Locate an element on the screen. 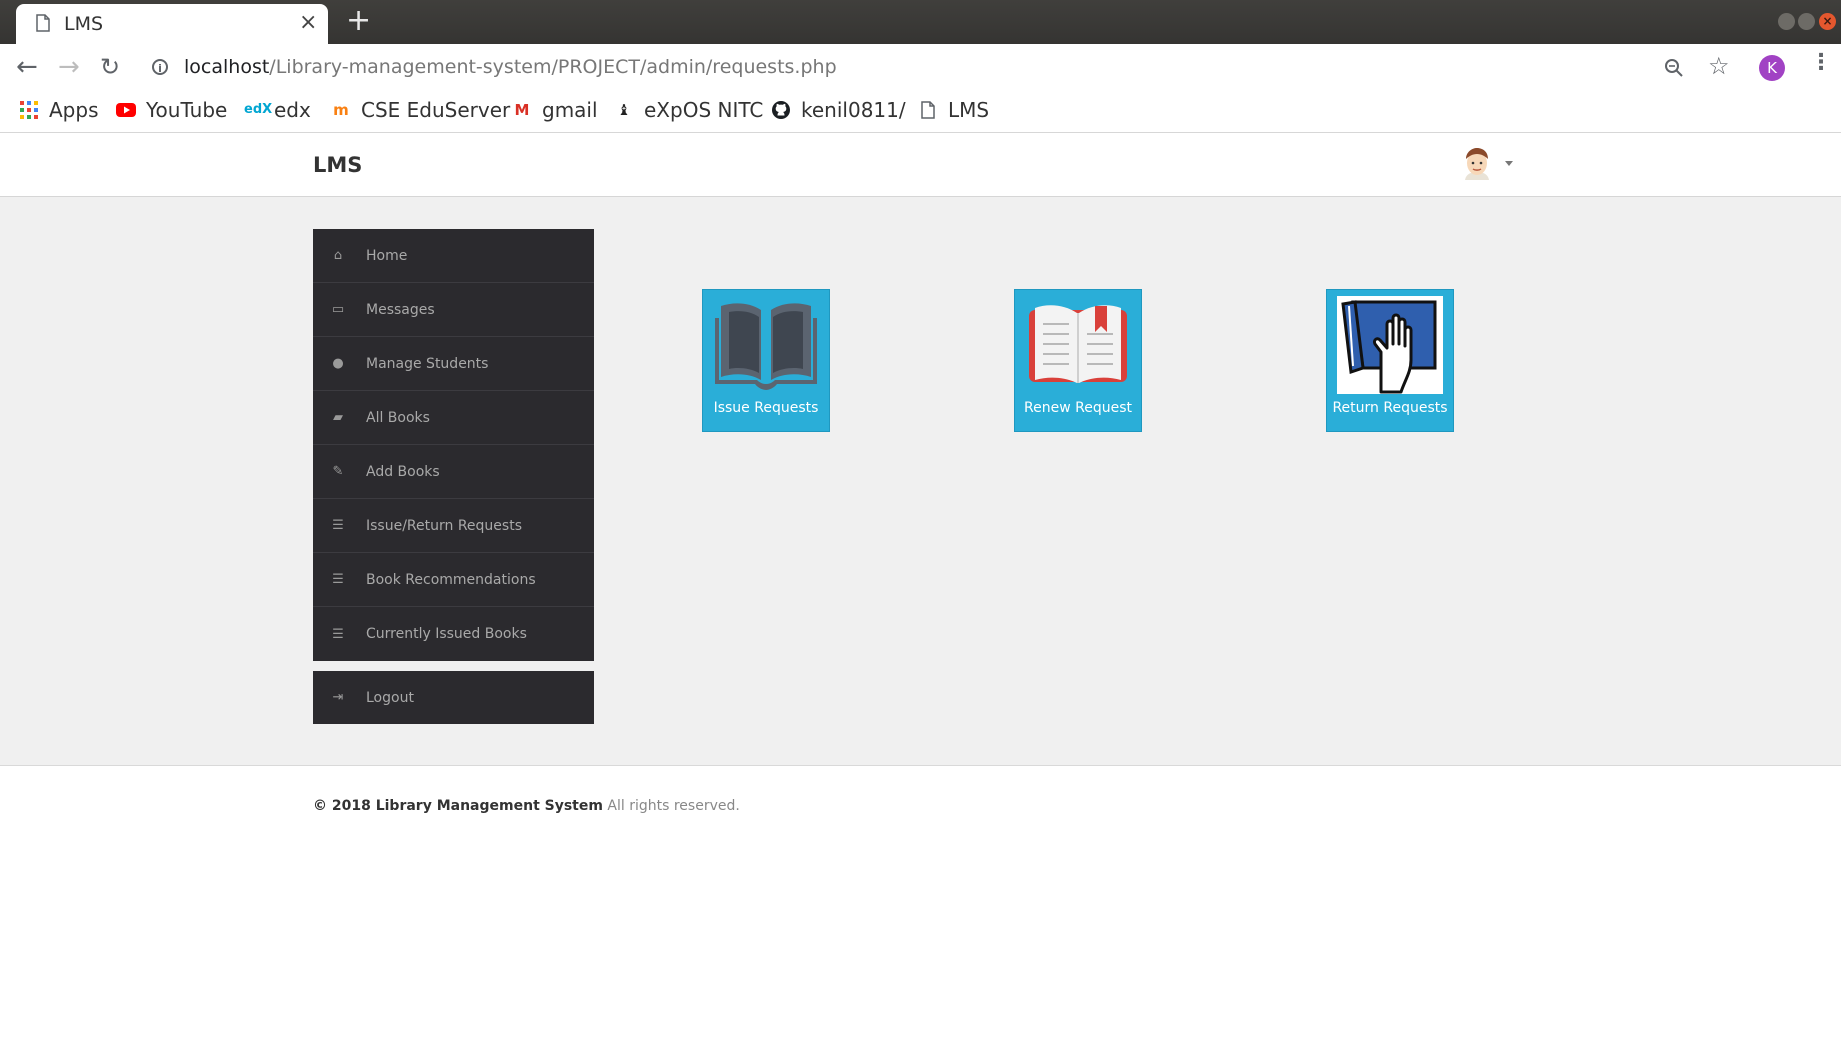 The height and width of the screenshot is (1046, 1841). sidebar-item-label: Add Books is located at coordinates (403, 471).